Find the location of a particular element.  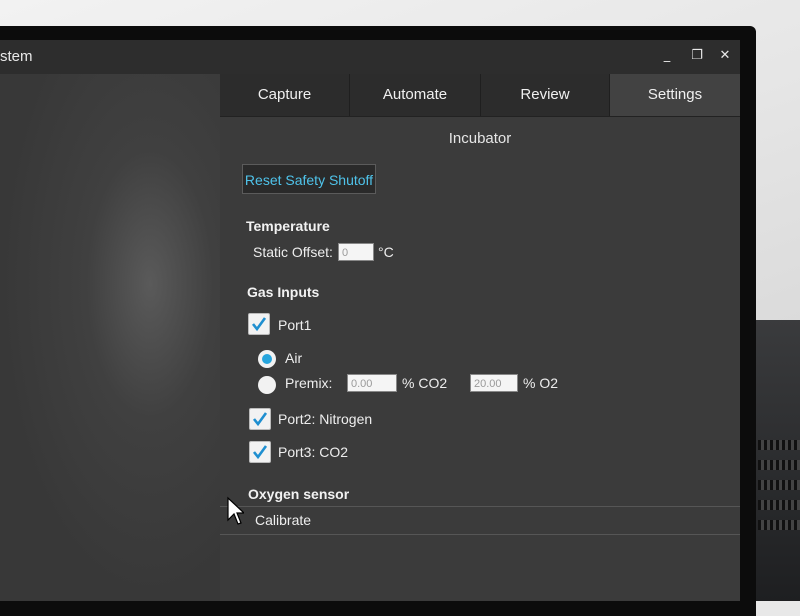

tab-capture: Capture is located at coordinates (285, 95).